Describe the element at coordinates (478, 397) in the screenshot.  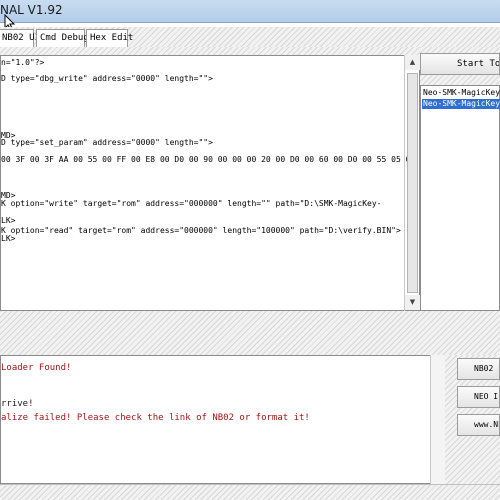
I see `neo-info-button: NEO I` at that location.